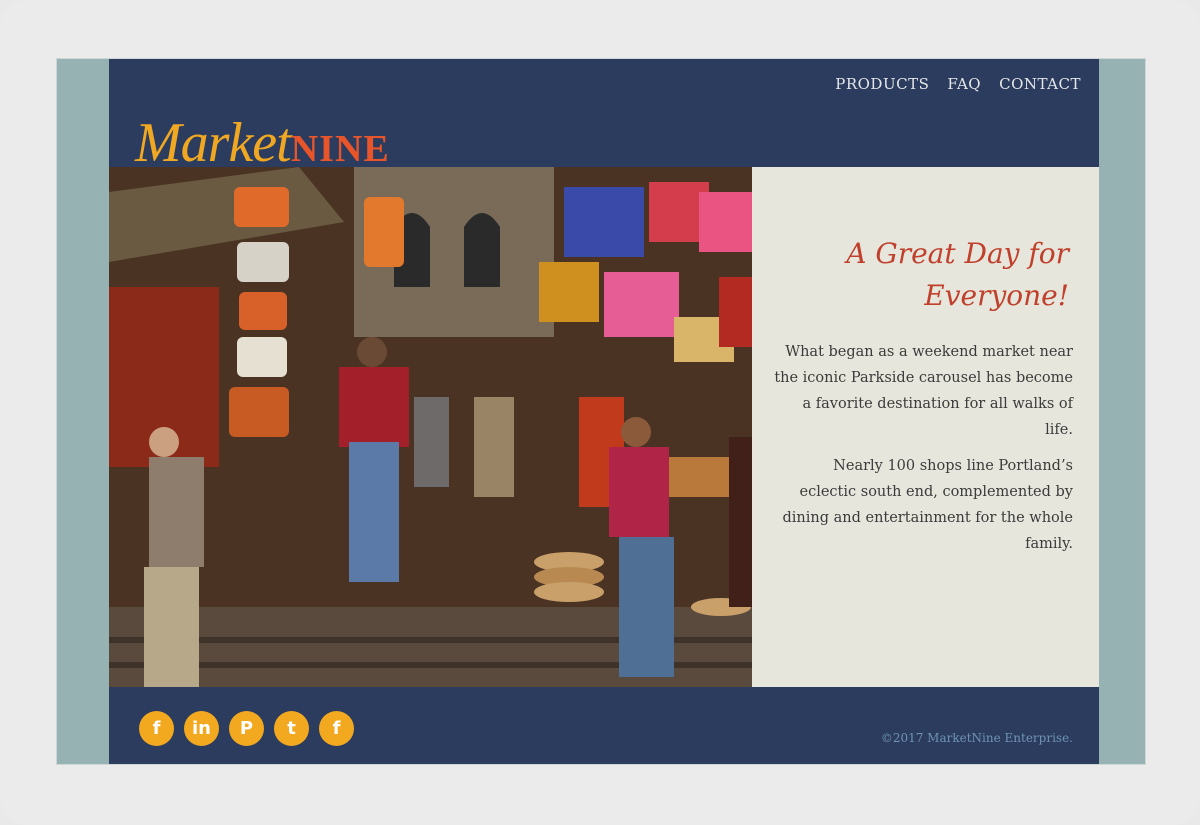 This screenshot has height=825, width=1200. I want to click on social-links: f in P t f, so click(246, 728).